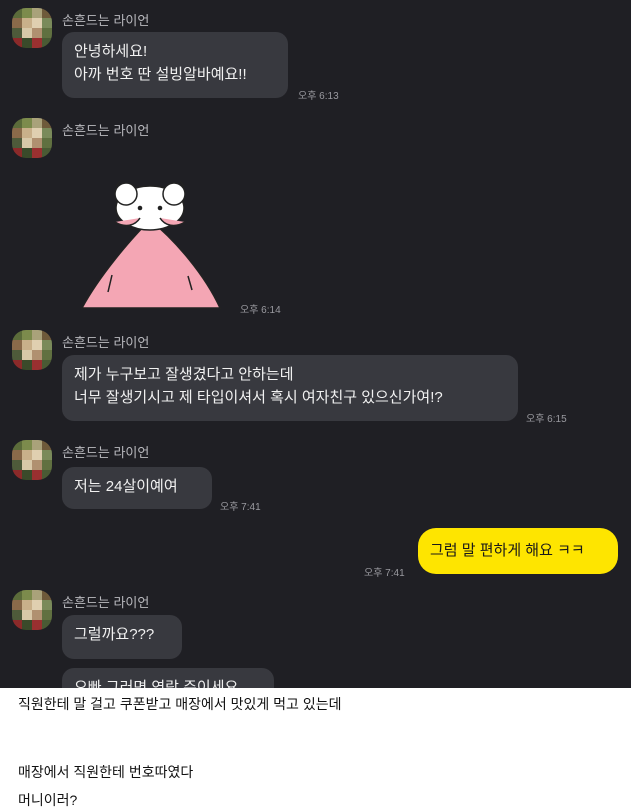 The width and height of the screenshot is (631, 810). I want to click on message-text: 제가 누구보고 잘생겼다고 안하는데, so click(184, 374).